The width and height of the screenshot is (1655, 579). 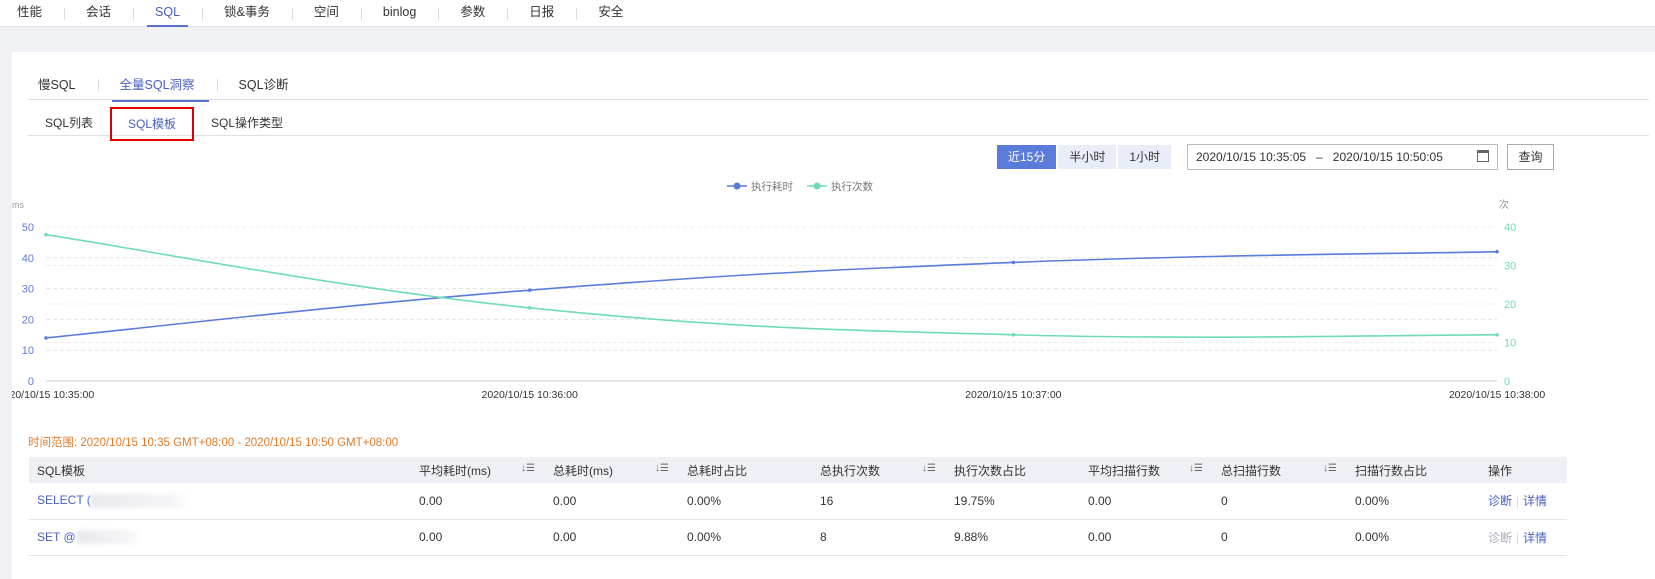 I want to click on y-left-tick-label: 20, so click(x=28, y=320).